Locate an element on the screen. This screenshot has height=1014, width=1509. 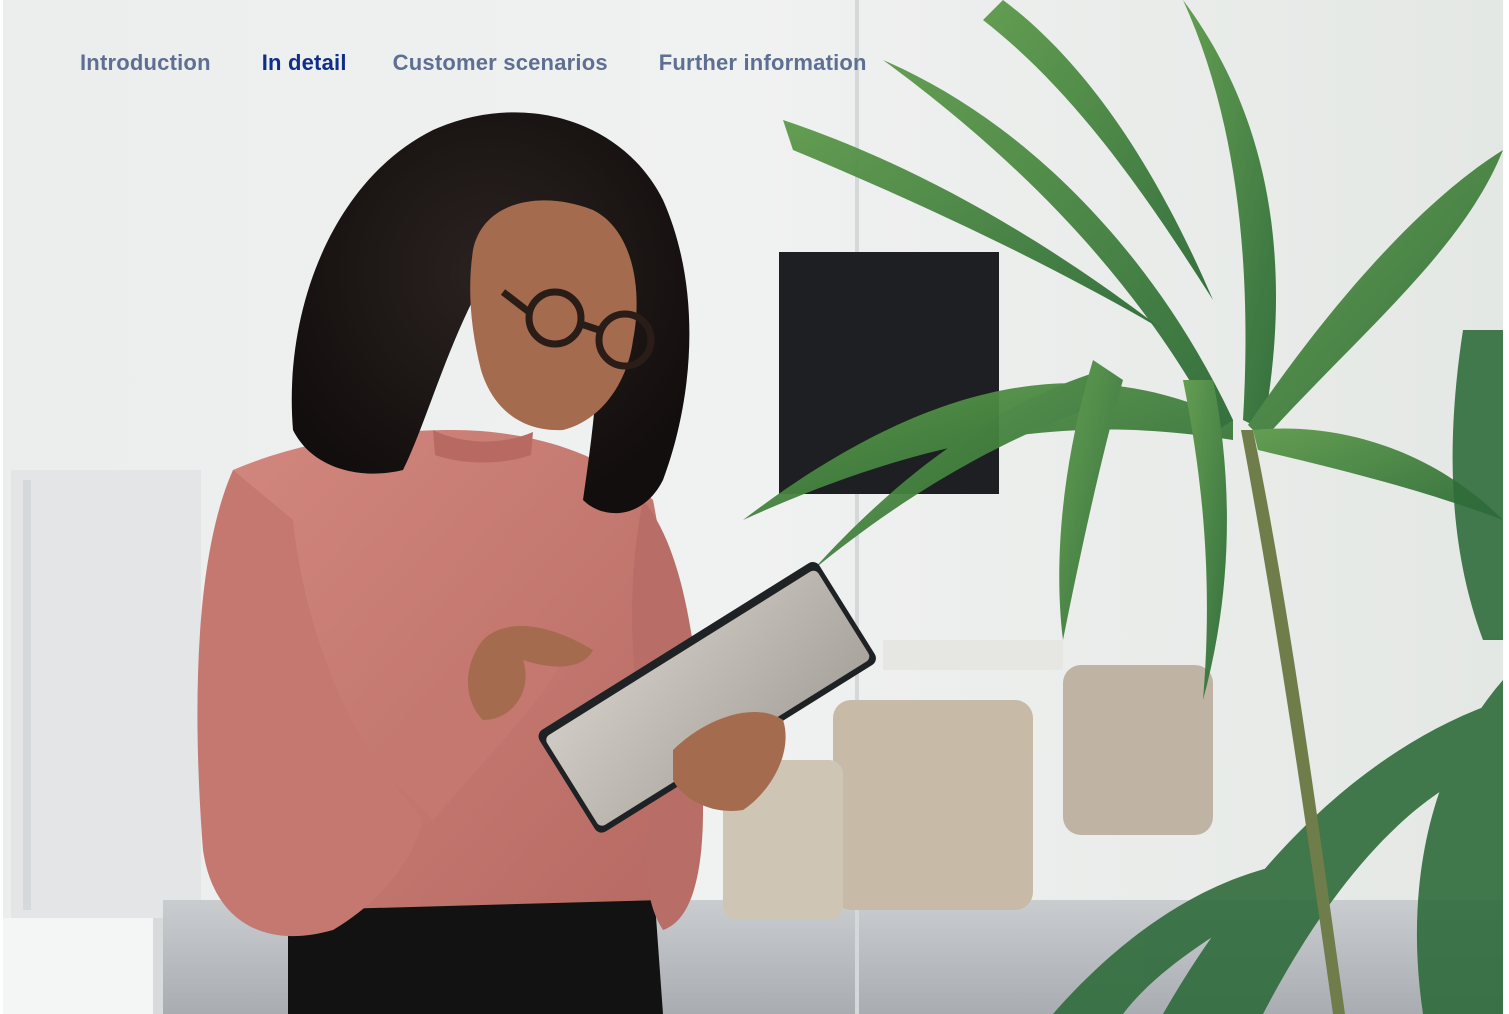
tab-further-information: Further information is located at coordinates (763, 63).